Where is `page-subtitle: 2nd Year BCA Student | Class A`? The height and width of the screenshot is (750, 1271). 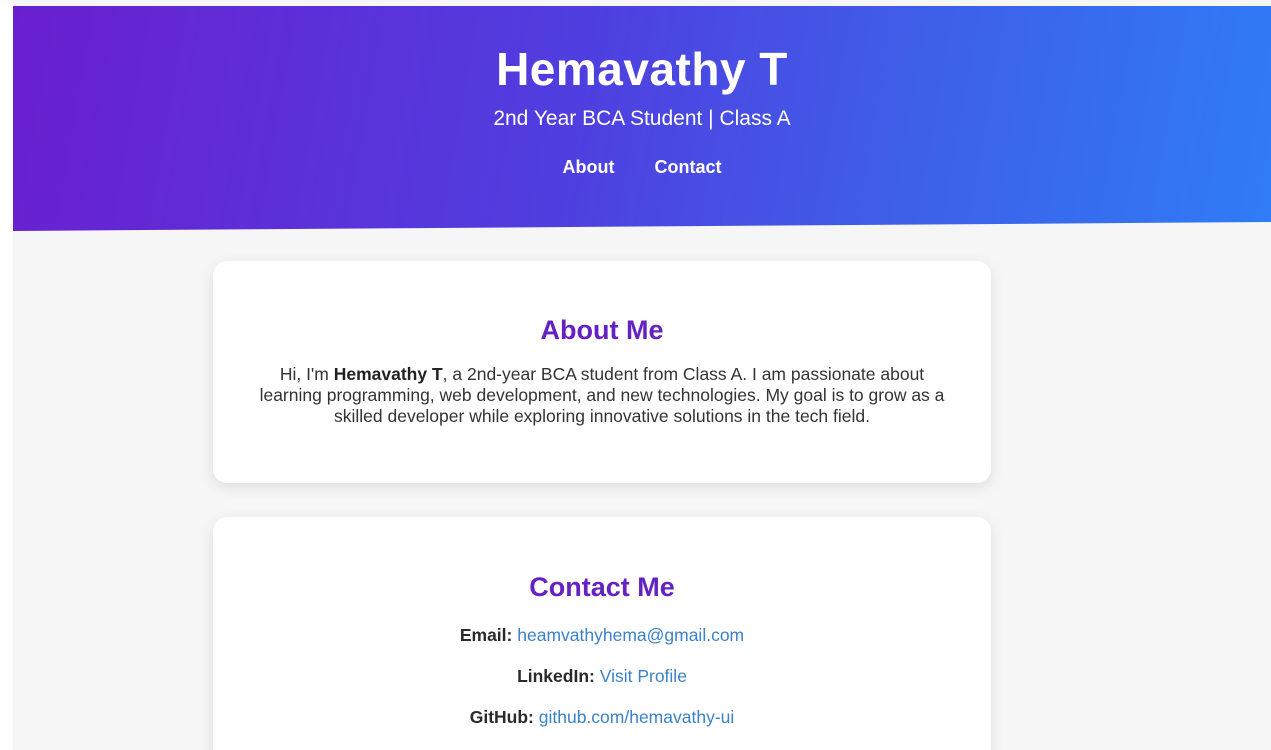
page-subtitle: 2nd Year BCA Student | Class A is located at coordinates (642, 118).